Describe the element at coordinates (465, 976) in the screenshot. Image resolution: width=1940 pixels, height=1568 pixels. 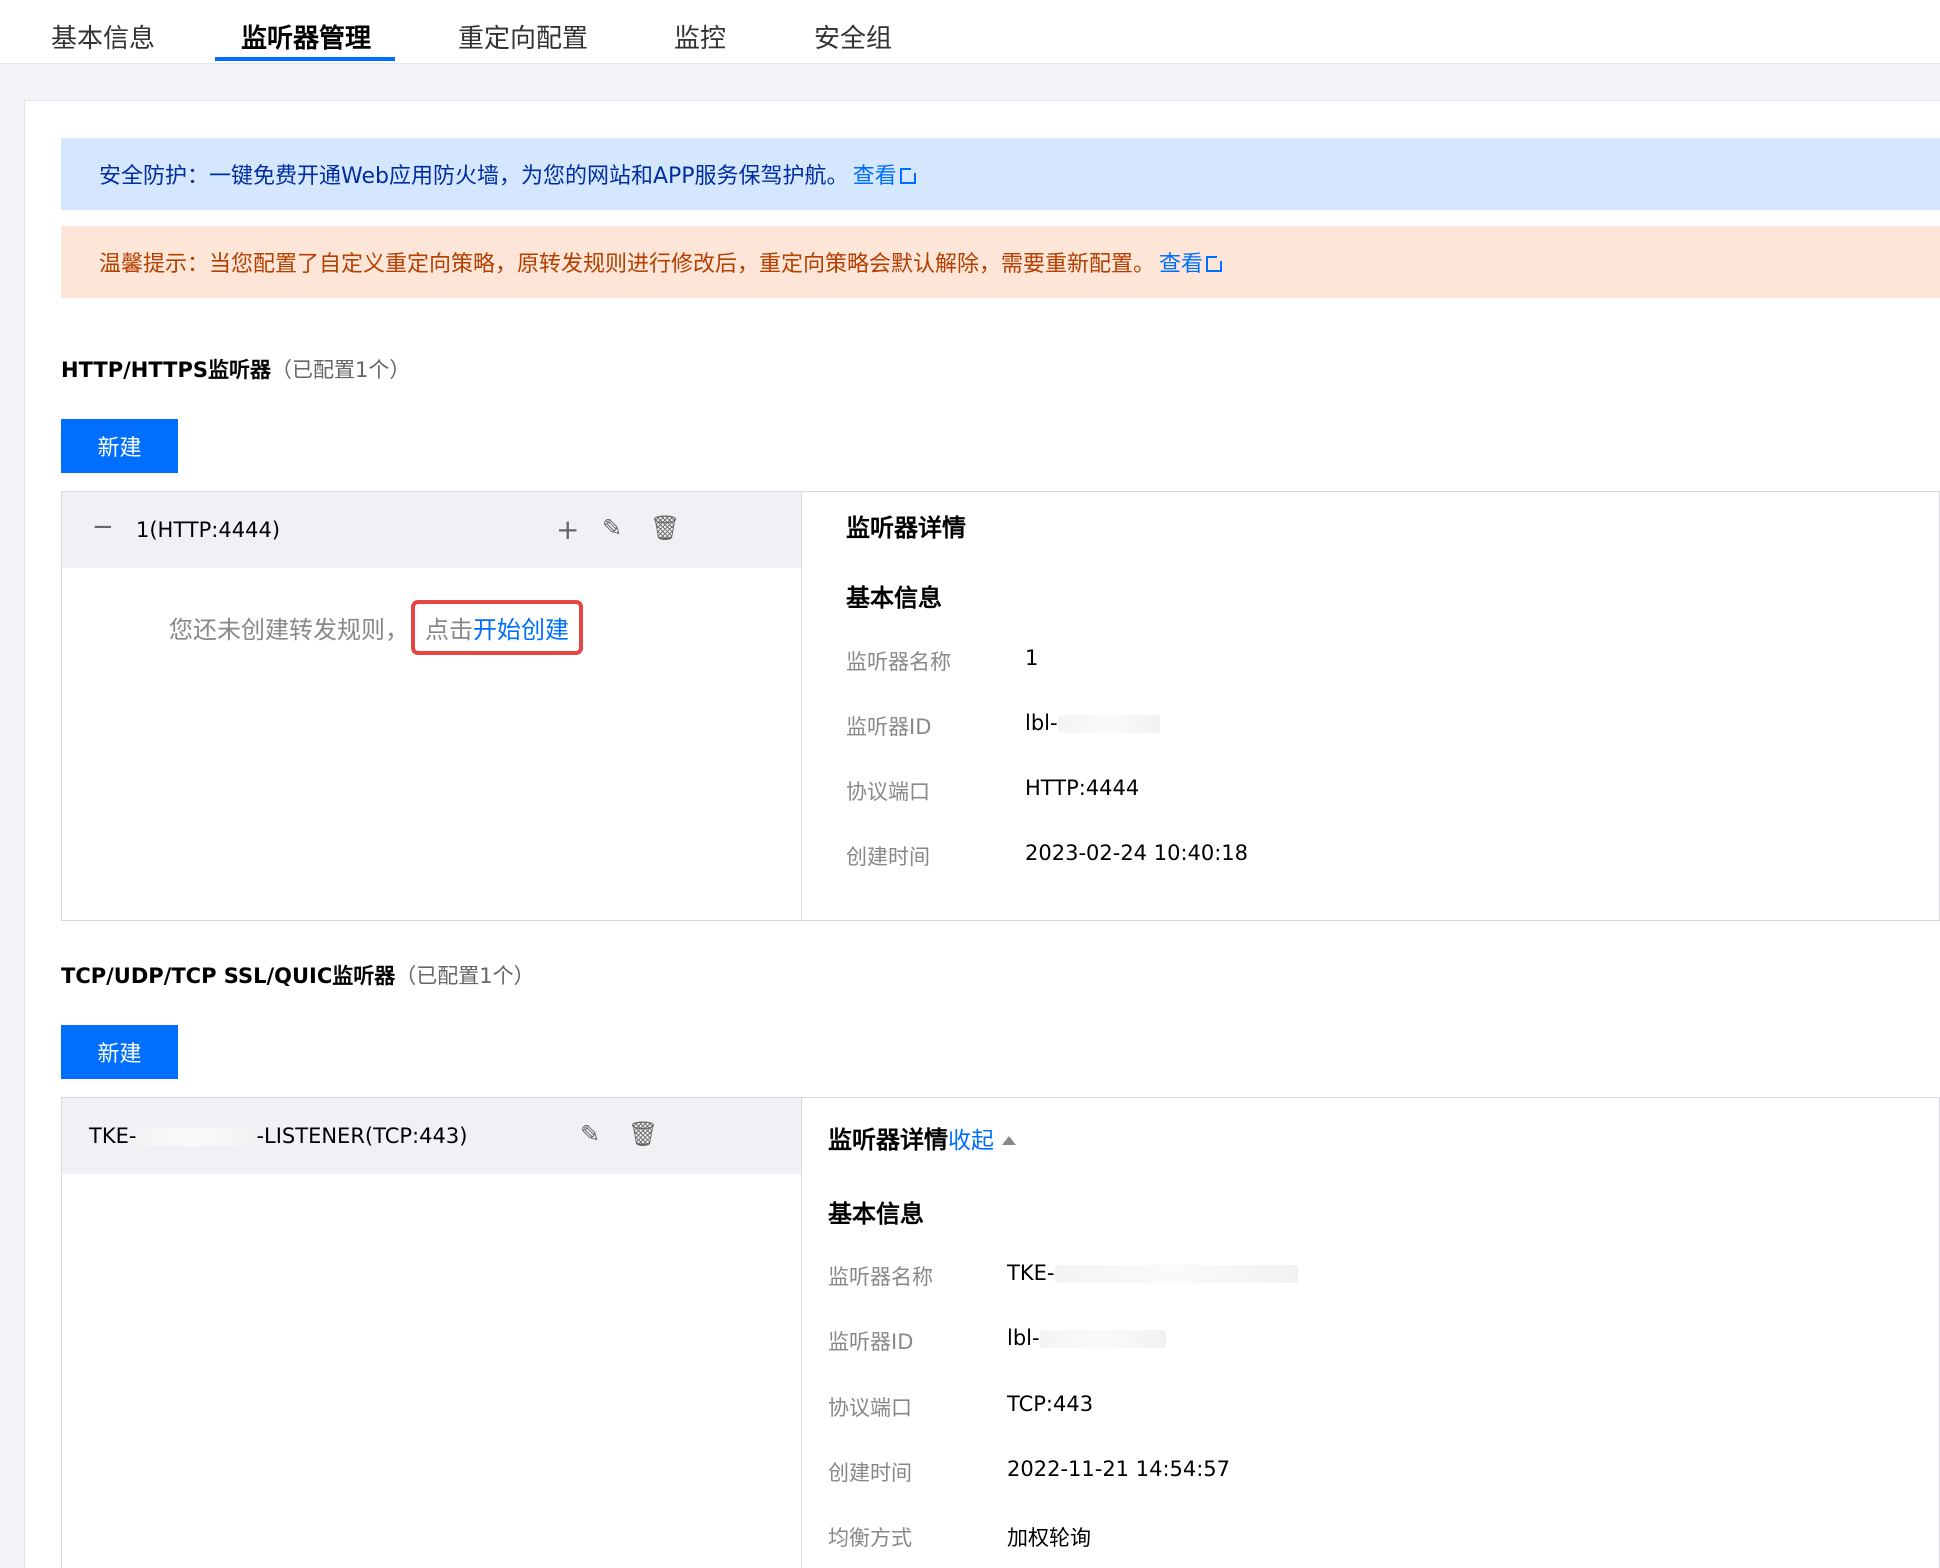
I see `tcp-section-count: （已配置1个）` at that location.